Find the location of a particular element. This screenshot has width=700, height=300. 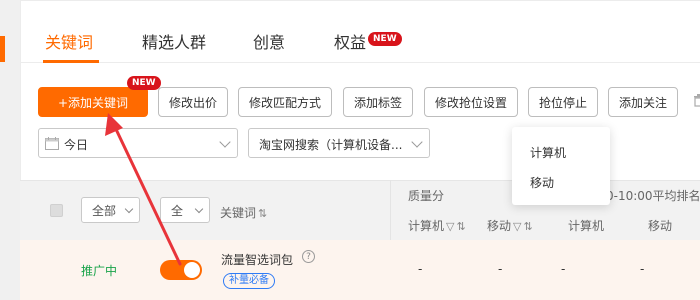

quality-pc-header: 计算机 ▽ ⇅ is located at coordinates (437, 225).